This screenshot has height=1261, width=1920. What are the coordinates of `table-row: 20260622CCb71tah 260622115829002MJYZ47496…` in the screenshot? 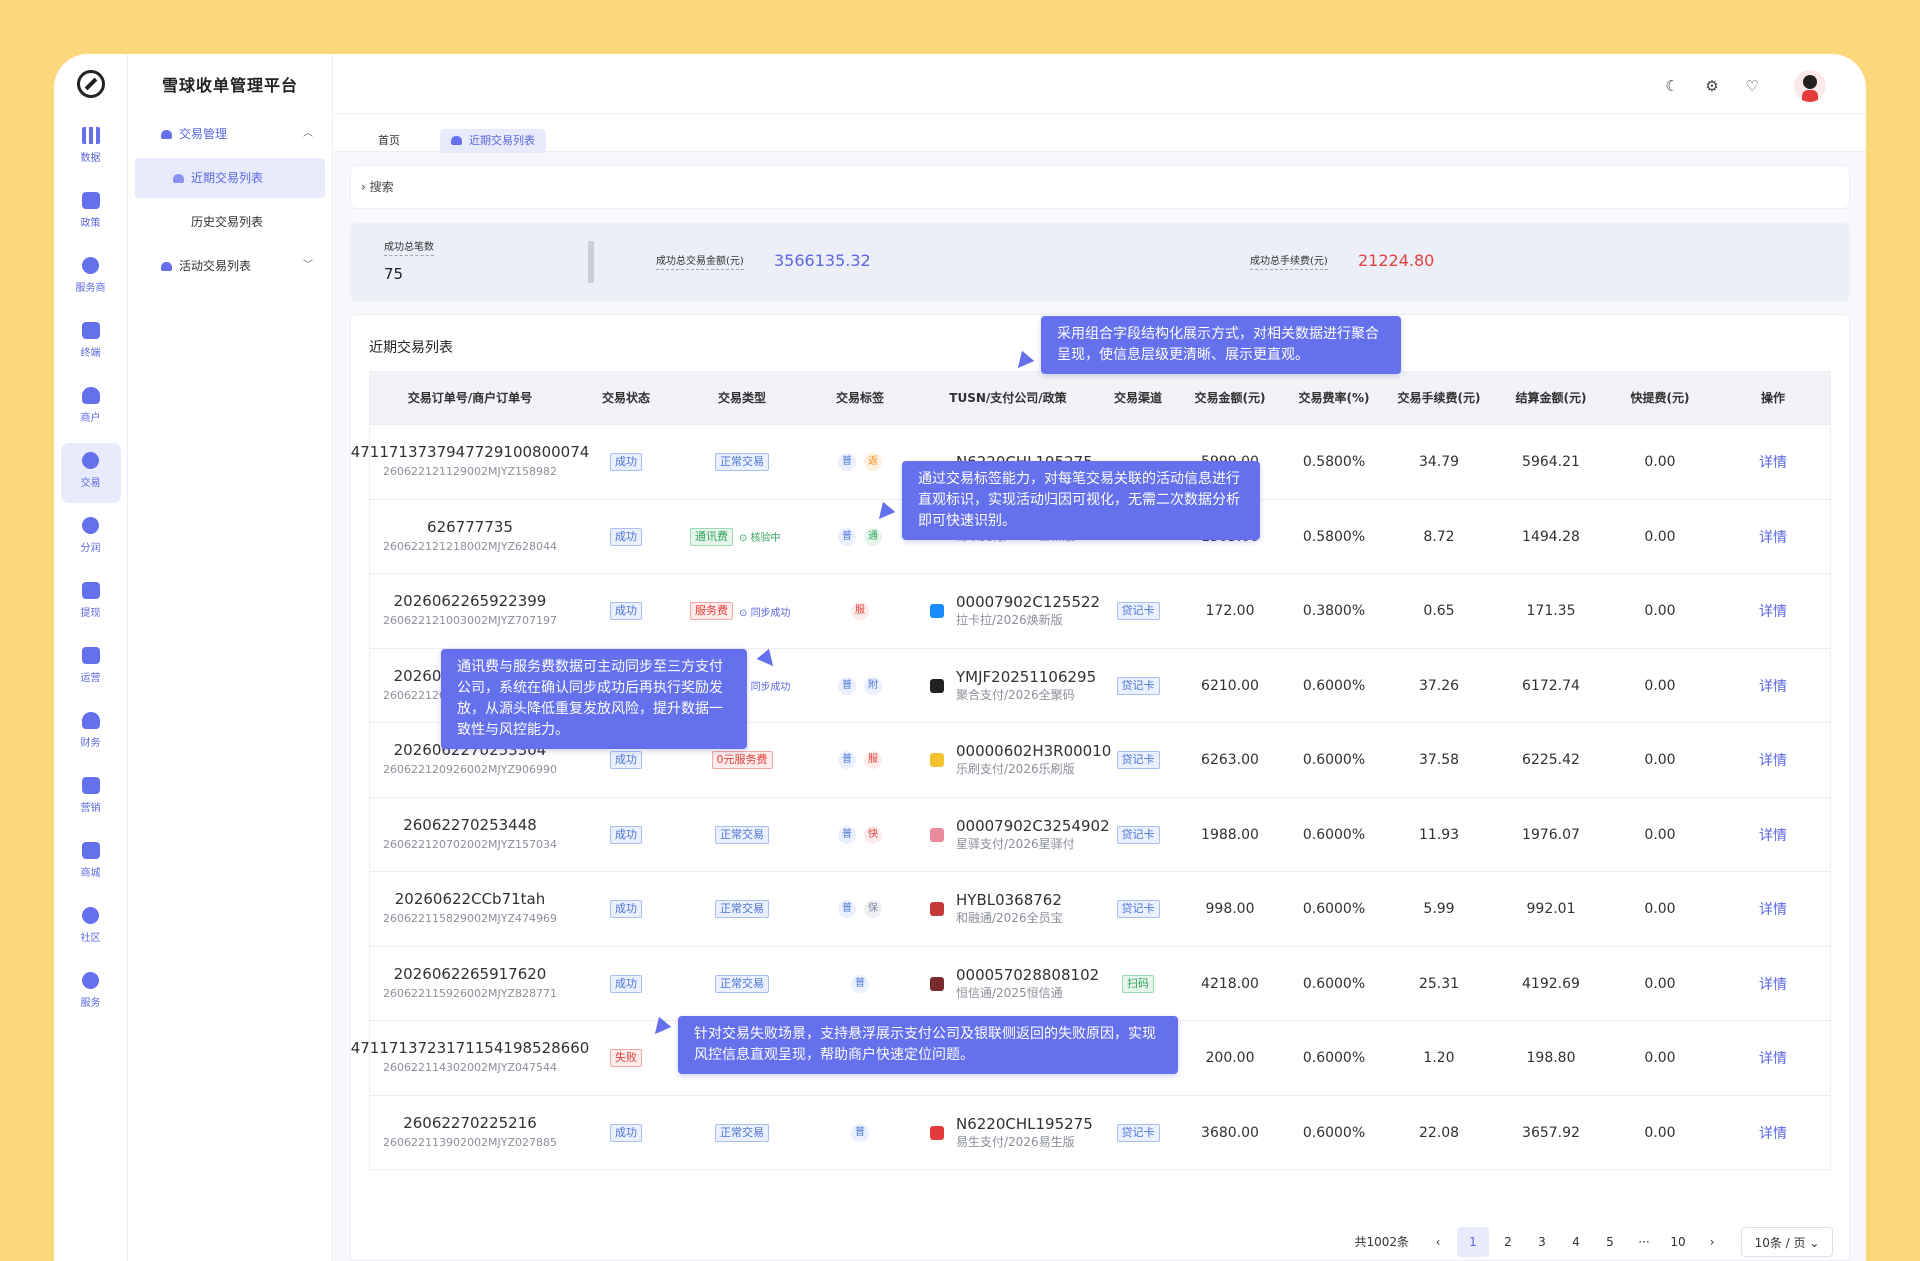 It's located at (1100, 908).